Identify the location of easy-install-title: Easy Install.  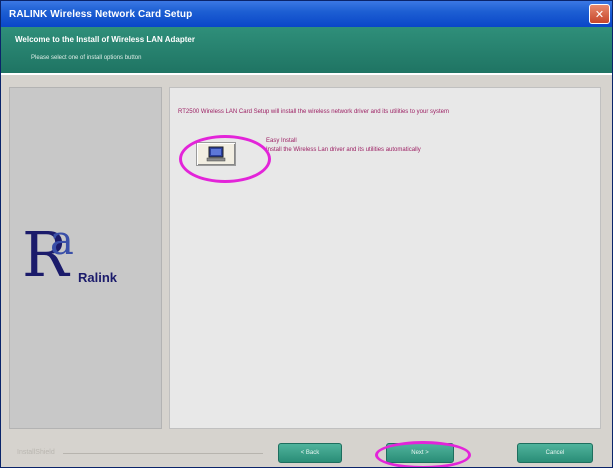
(281, 141).